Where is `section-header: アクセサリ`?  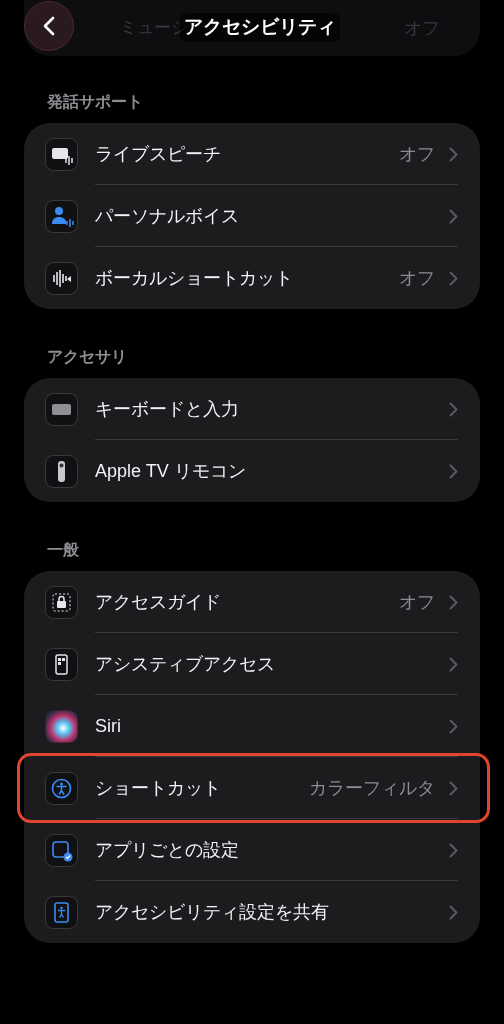
section-header: アクセサリ is located at coordinates (87, 357).